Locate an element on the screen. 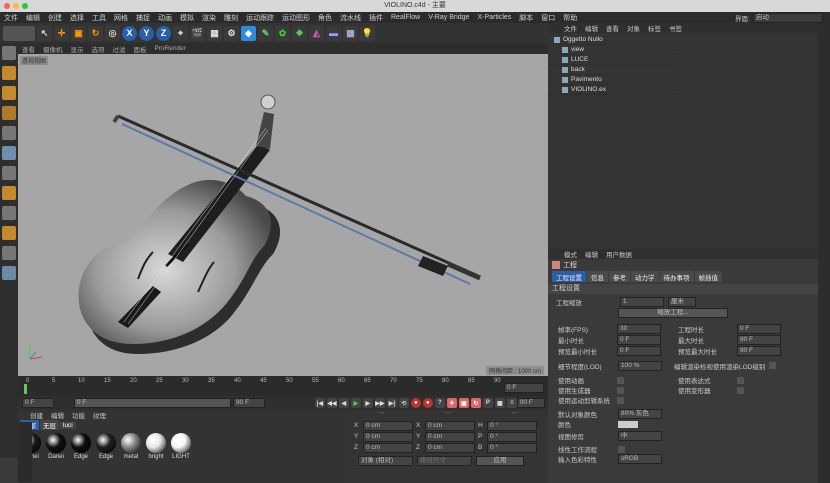 This screenshot has height=483, width=830. duration-setting-field: 0 F is located at coordinates (759, 329).